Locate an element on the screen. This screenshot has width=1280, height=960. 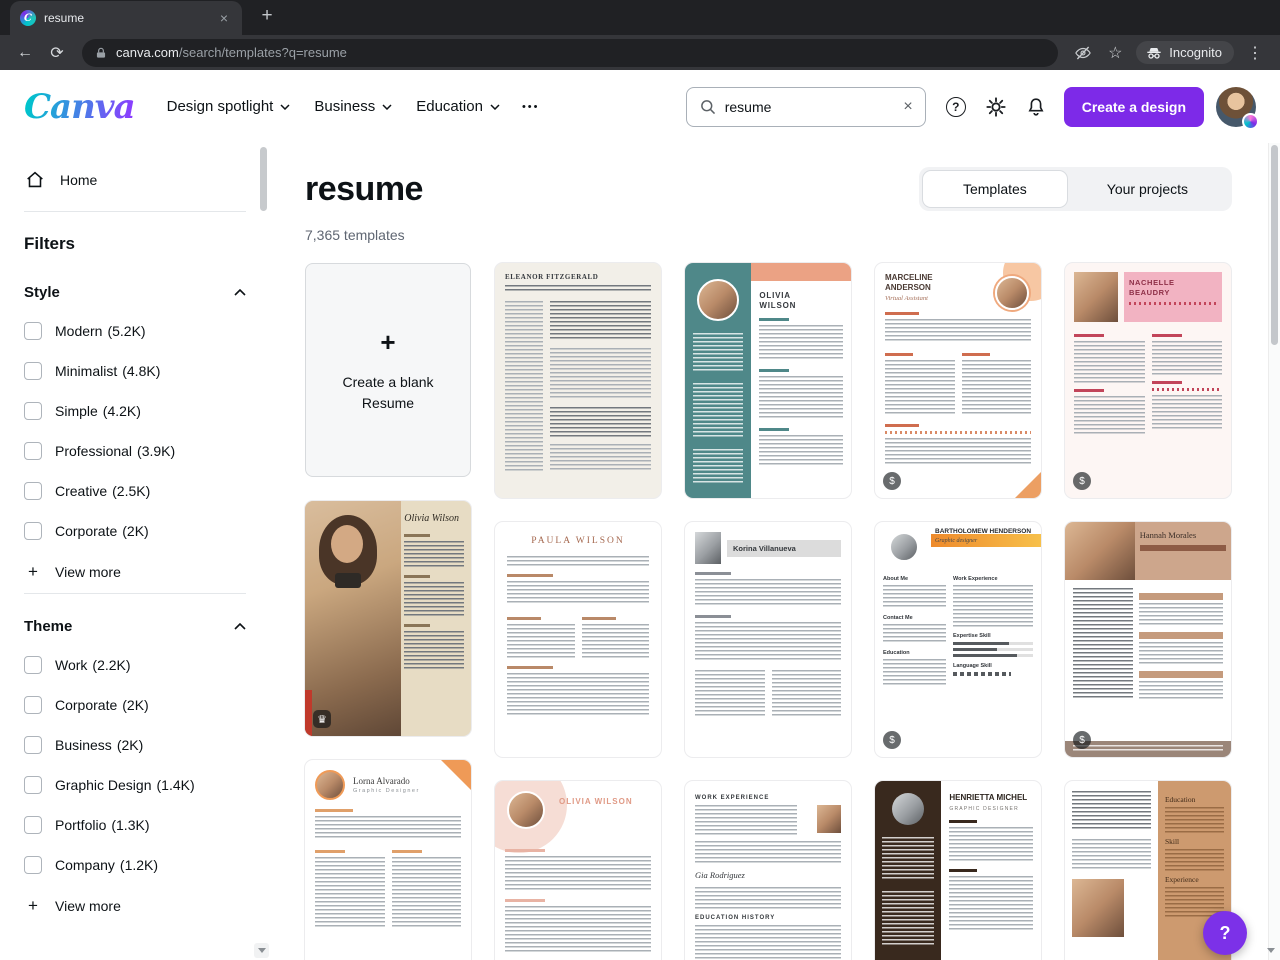
help-fab: ? is located at coordinates (1225, 933).